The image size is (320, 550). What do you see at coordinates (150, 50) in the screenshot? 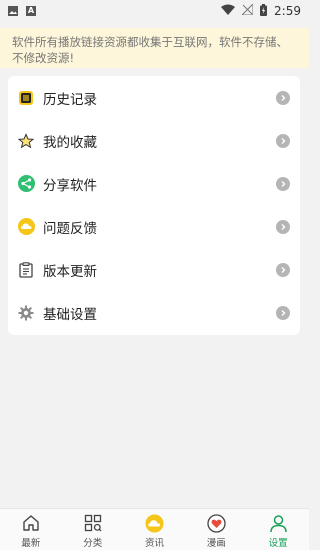
I see `disclaimer-text: 软件所有播放链接资源都收集于互联网，软件不存储、不修改资源!` at bounding box center [150, 50].